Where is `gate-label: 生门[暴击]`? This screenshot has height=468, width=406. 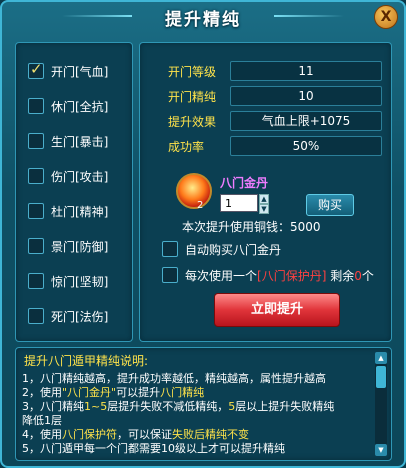
gate-label: 生门[暴击] is located at coordinates (80, 142).